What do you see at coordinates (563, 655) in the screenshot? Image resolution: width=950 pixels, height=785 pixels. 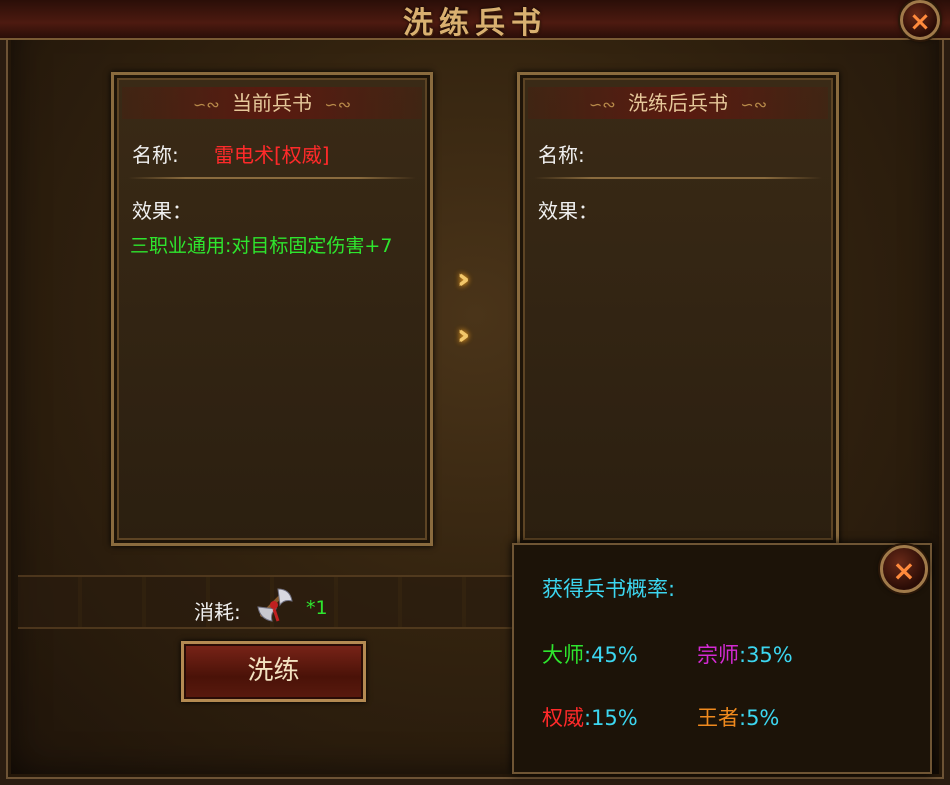 I see `rank-name: 大师` at bounding box center [563, 655].